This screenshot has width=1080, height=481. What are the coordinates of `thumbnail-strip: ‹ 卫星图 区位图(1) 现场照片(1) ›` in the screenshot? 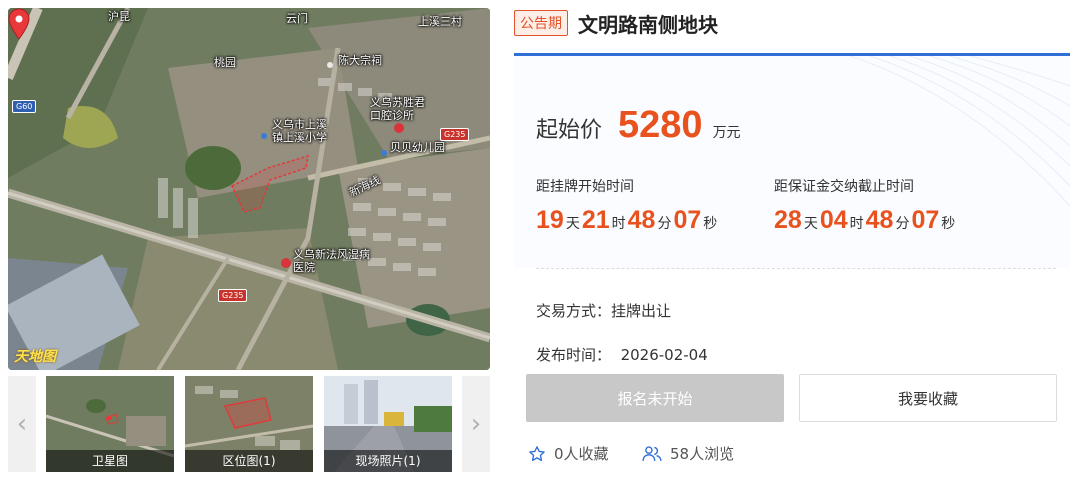 It's located at (249, 424).